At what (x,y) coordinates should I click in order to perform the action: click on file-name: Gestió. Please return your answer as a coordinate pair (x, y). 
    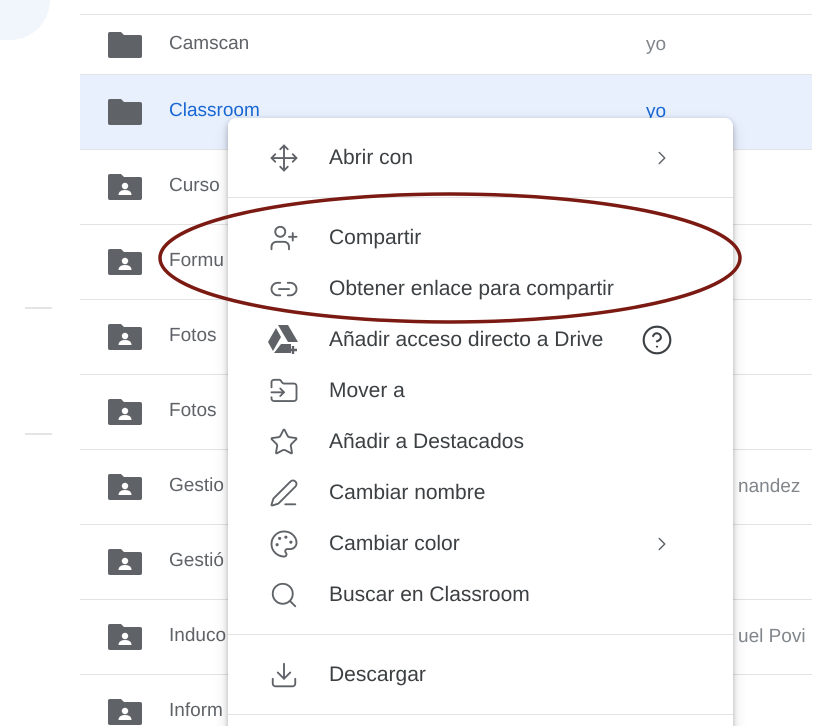
    Looking at the image, I should click on (196, 561).